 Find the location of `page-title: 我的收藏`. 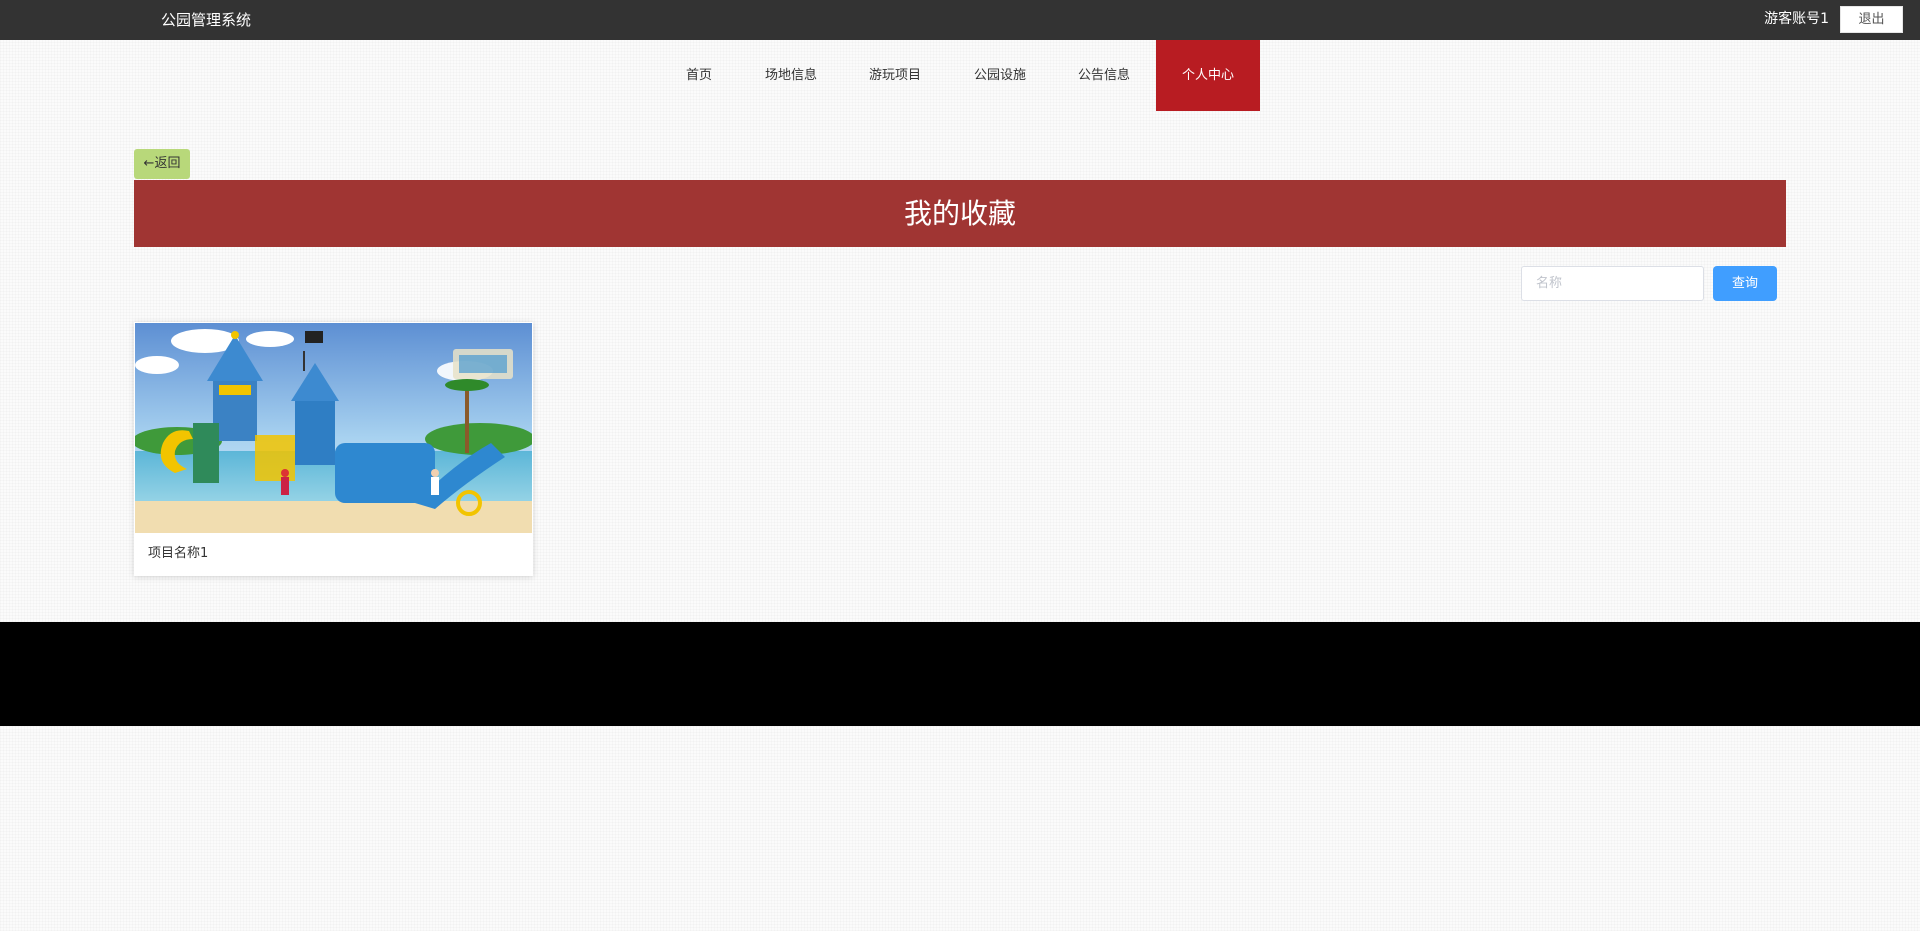

page-title: 我的收藏 is located at coordinates (959, 213).